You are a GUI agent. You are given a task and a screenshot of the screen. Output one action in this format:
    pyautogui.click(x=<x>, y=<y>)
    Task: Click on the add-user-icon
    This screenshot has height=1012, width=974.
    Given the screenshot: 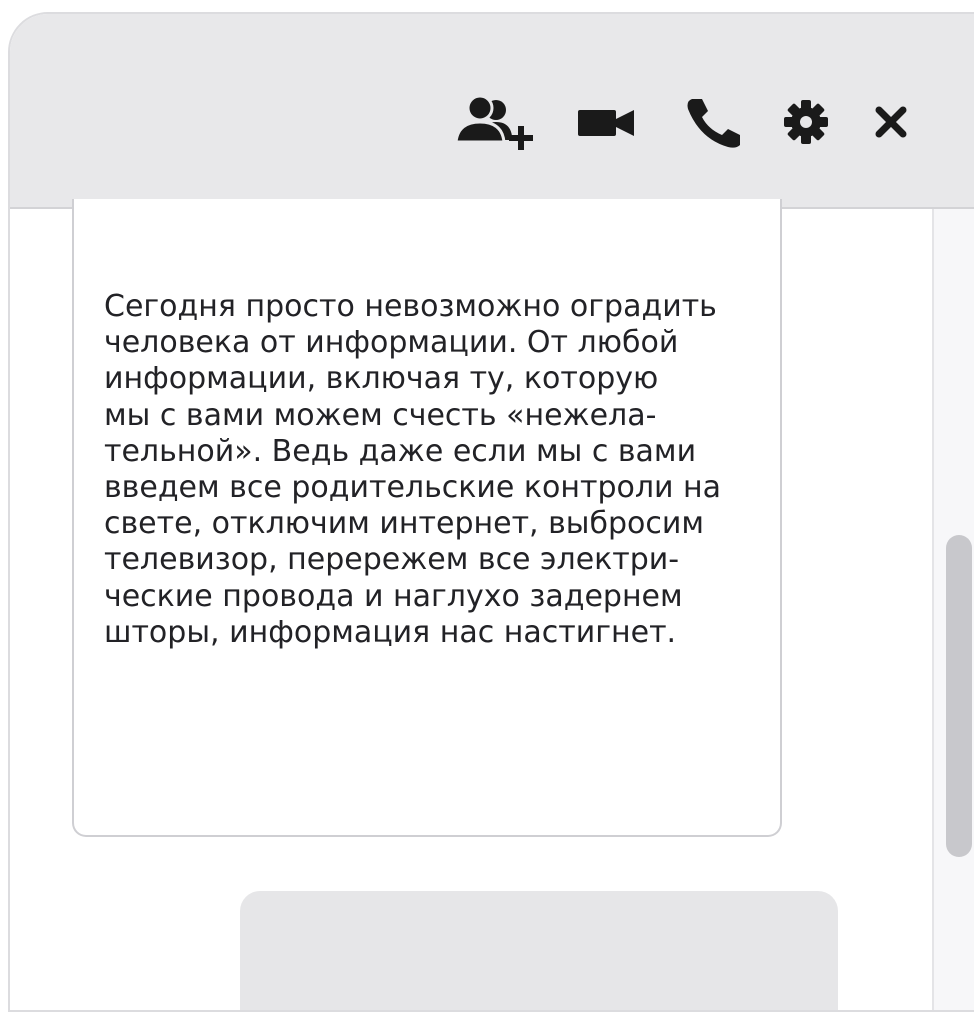 What is the action you would take?
    pyautogui.click(x=493, y=122)
    